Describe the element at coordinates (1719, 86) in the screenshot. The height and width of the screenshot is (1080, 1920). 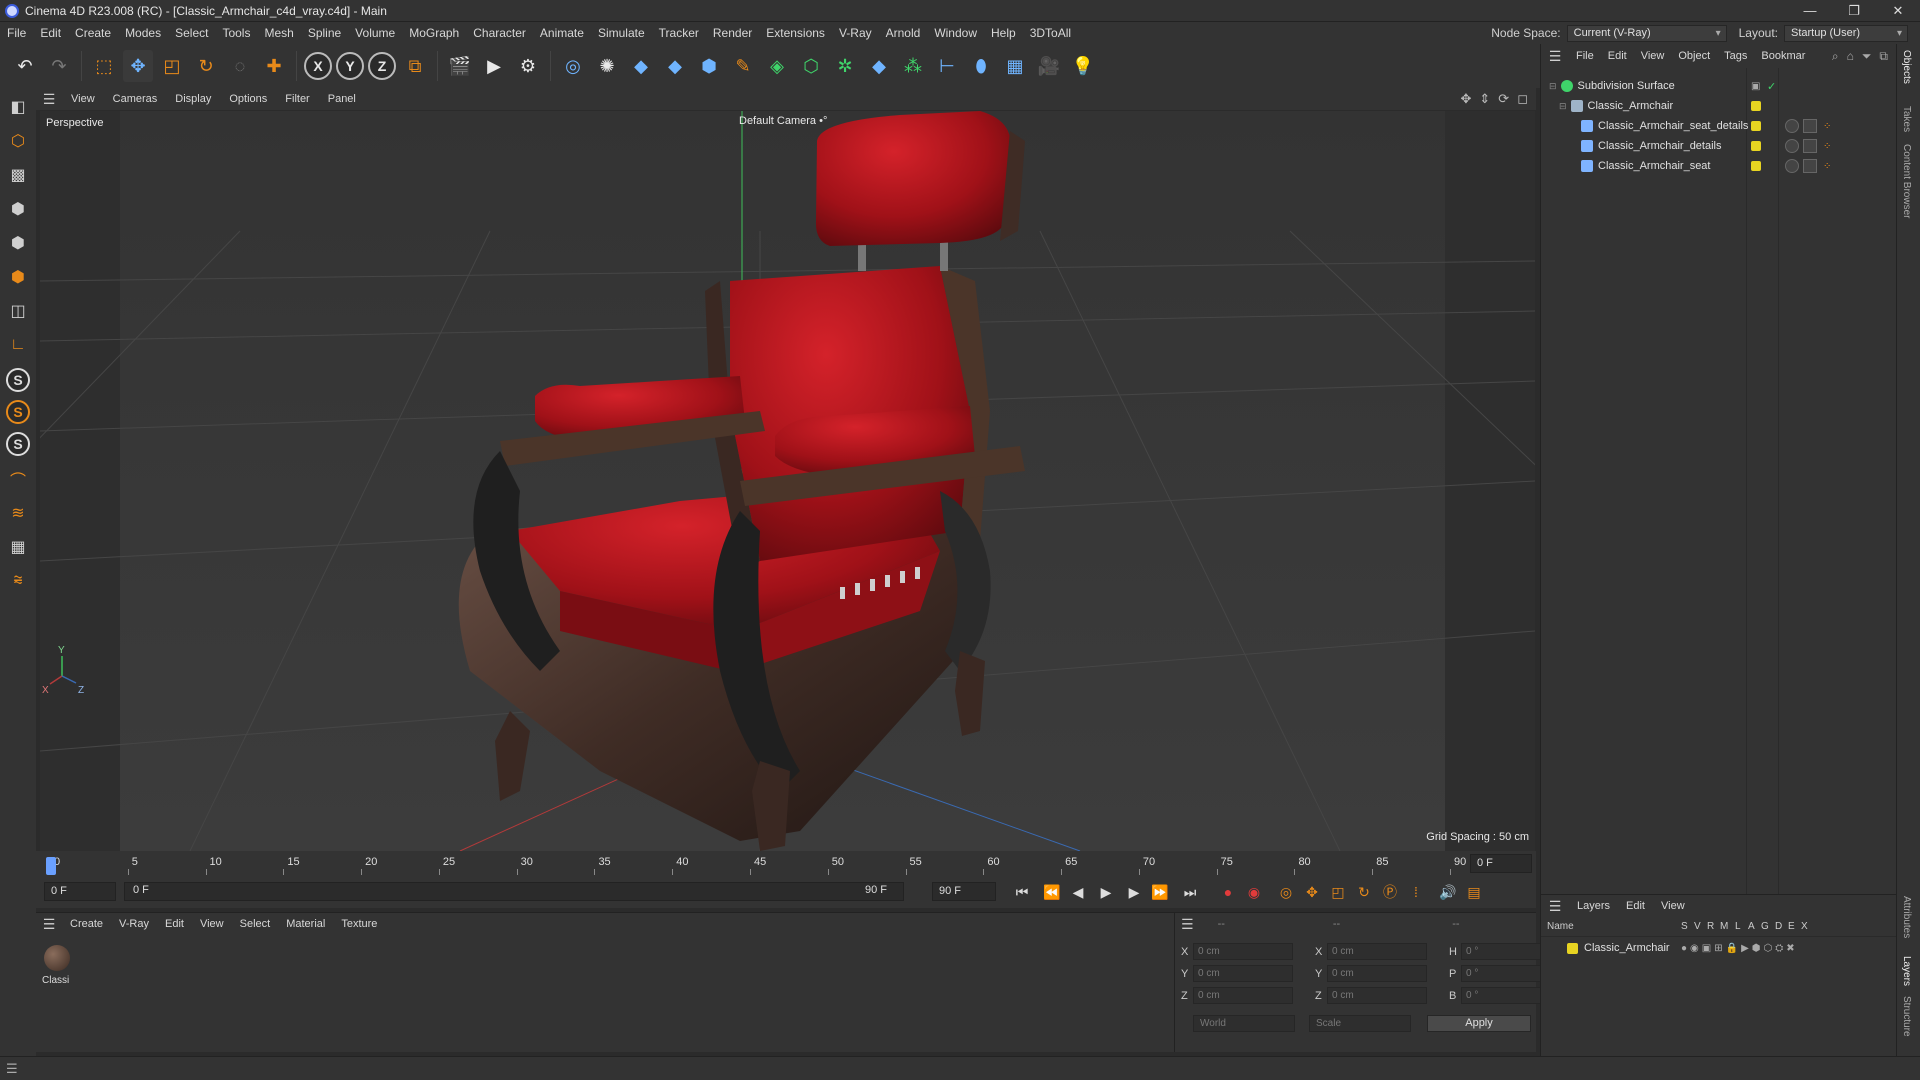
I see `object-row-subdivision-surface: ⊟ Subdivision Surface ▣ ✓` at that location.